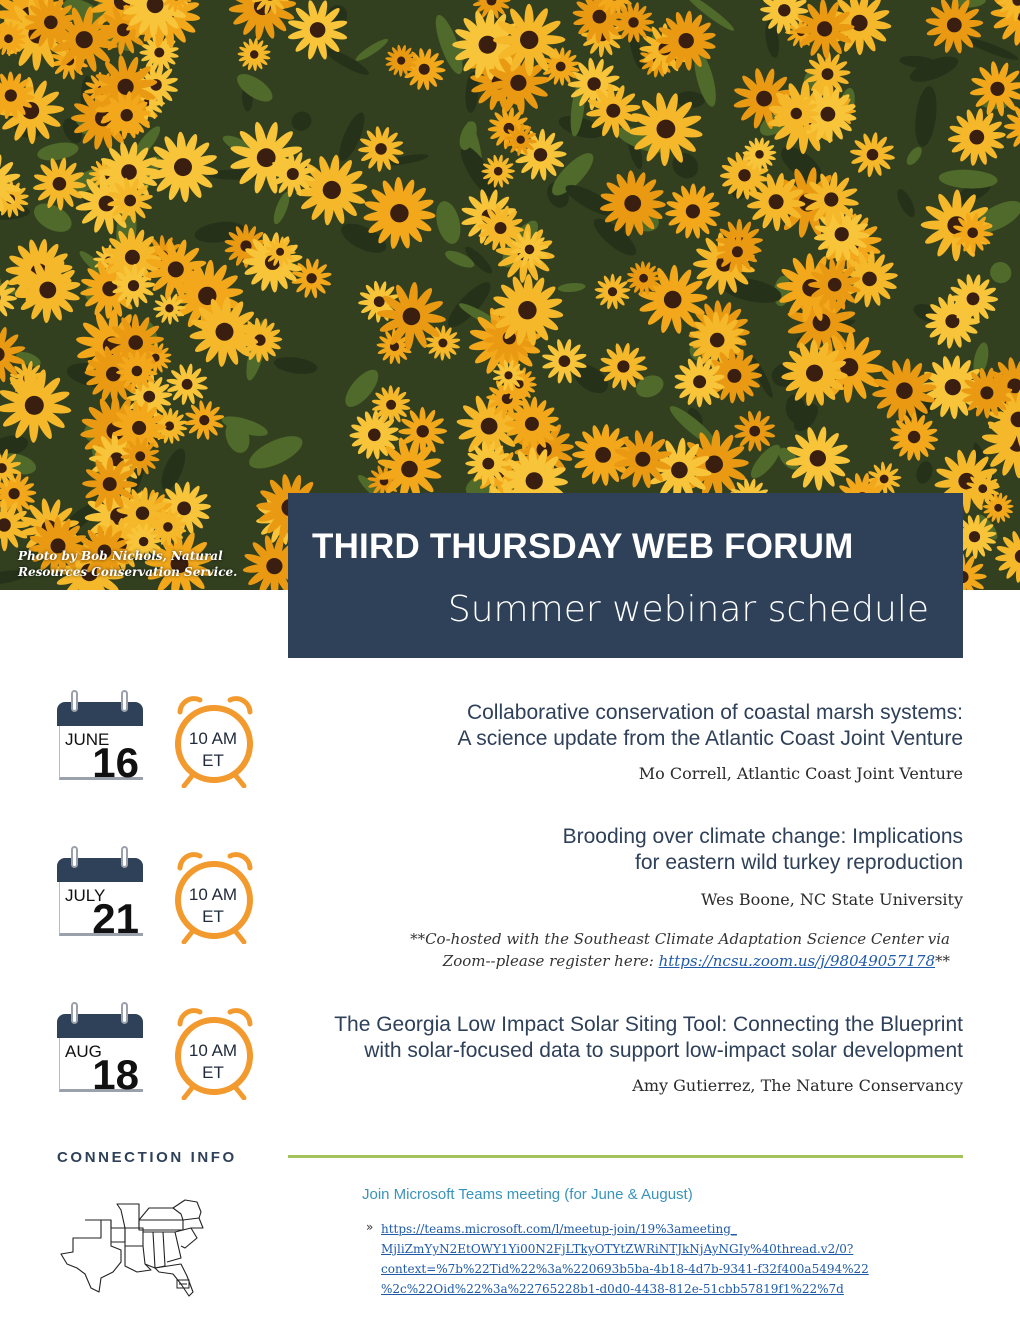 This screenshot has height=1320, width=1020. What do you see at coordinates (797, 961) in the screenshot?
I see `zoom-register-link: https://ncsu.zoom.us/j/98049057178` at bounding box center [797, 961].